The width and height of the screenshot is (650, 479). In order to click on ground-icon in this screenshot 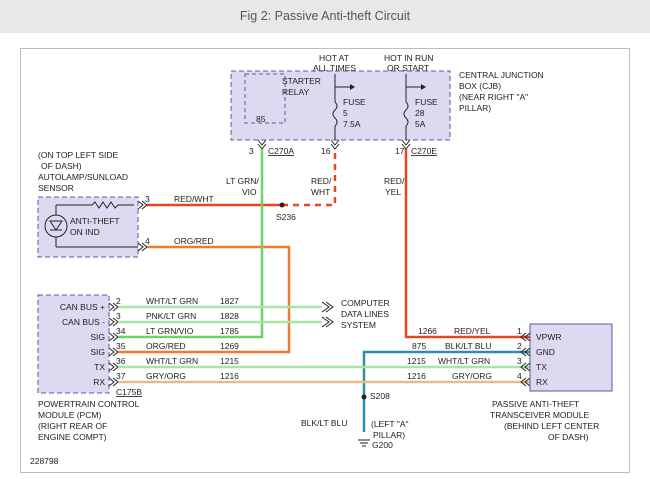, I will do `click(364, 443)`.